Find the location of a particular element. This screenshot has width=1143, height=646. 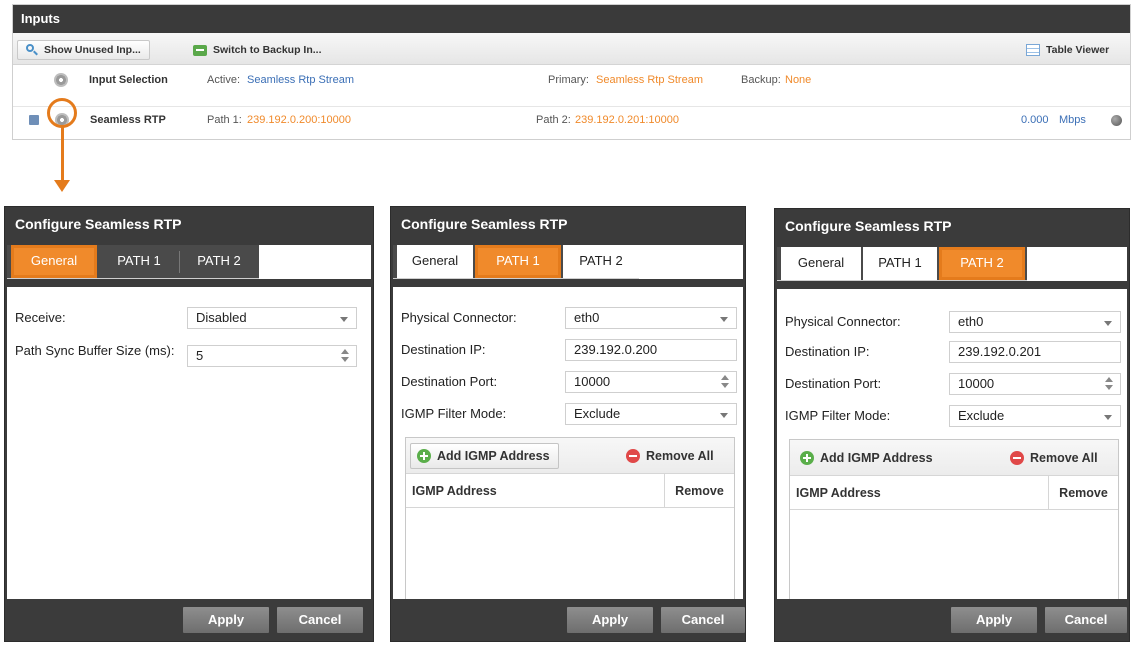

rate-value: 0.000 is located at coordinates (1035, 120).